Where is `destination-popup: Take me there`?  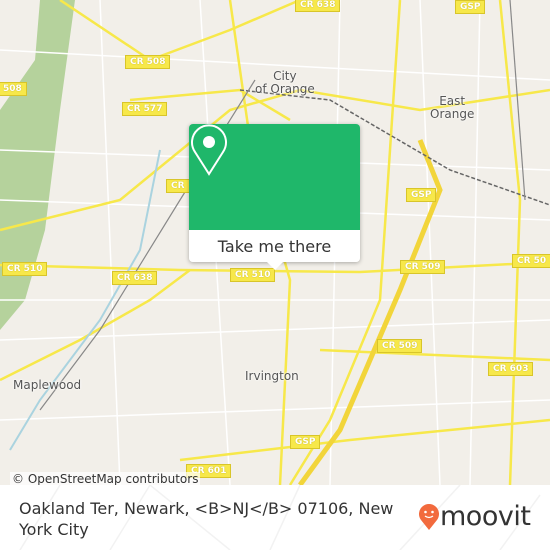
destination-popup: Take me there is located at coordinates (274, 197).